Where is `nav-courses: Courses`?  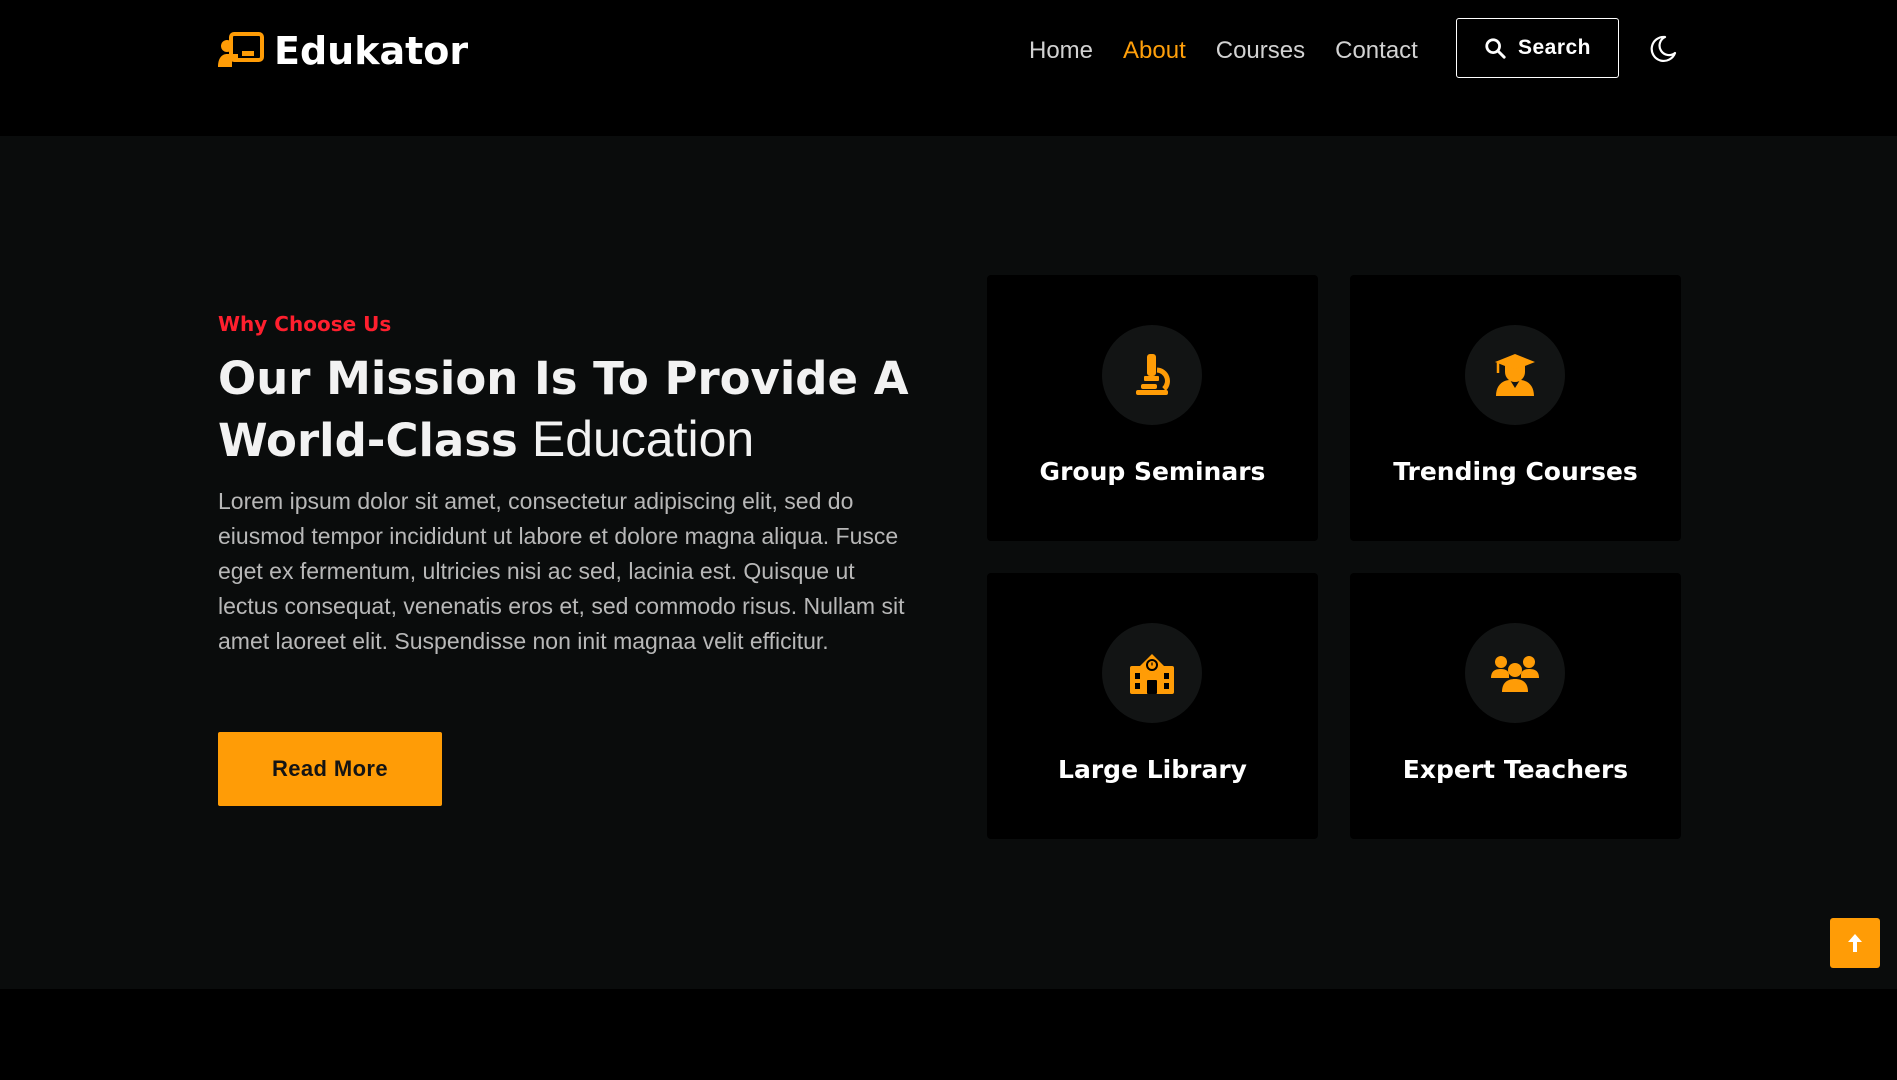
nav-courses: Courses is located at coordinates (1260, 51).